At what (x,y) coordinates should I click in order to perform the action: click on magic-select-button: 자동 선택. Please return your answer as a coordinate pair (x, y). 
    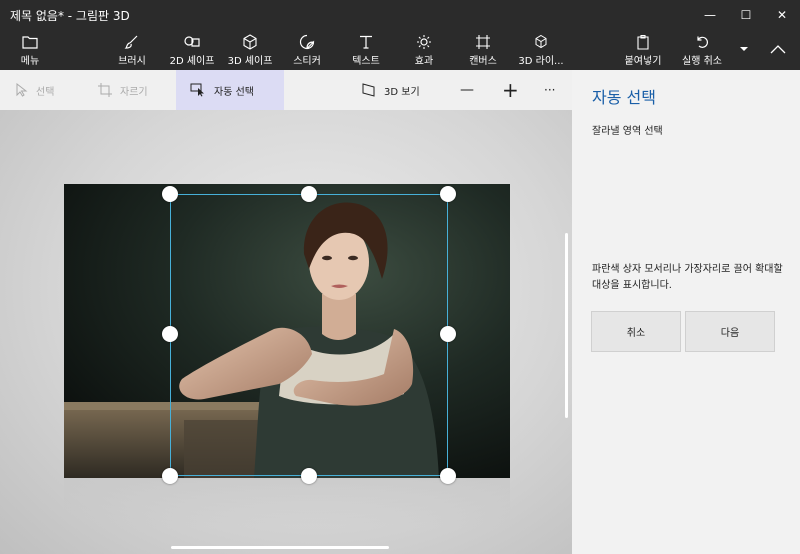
    Looking at the image, I should click on (230, 90).